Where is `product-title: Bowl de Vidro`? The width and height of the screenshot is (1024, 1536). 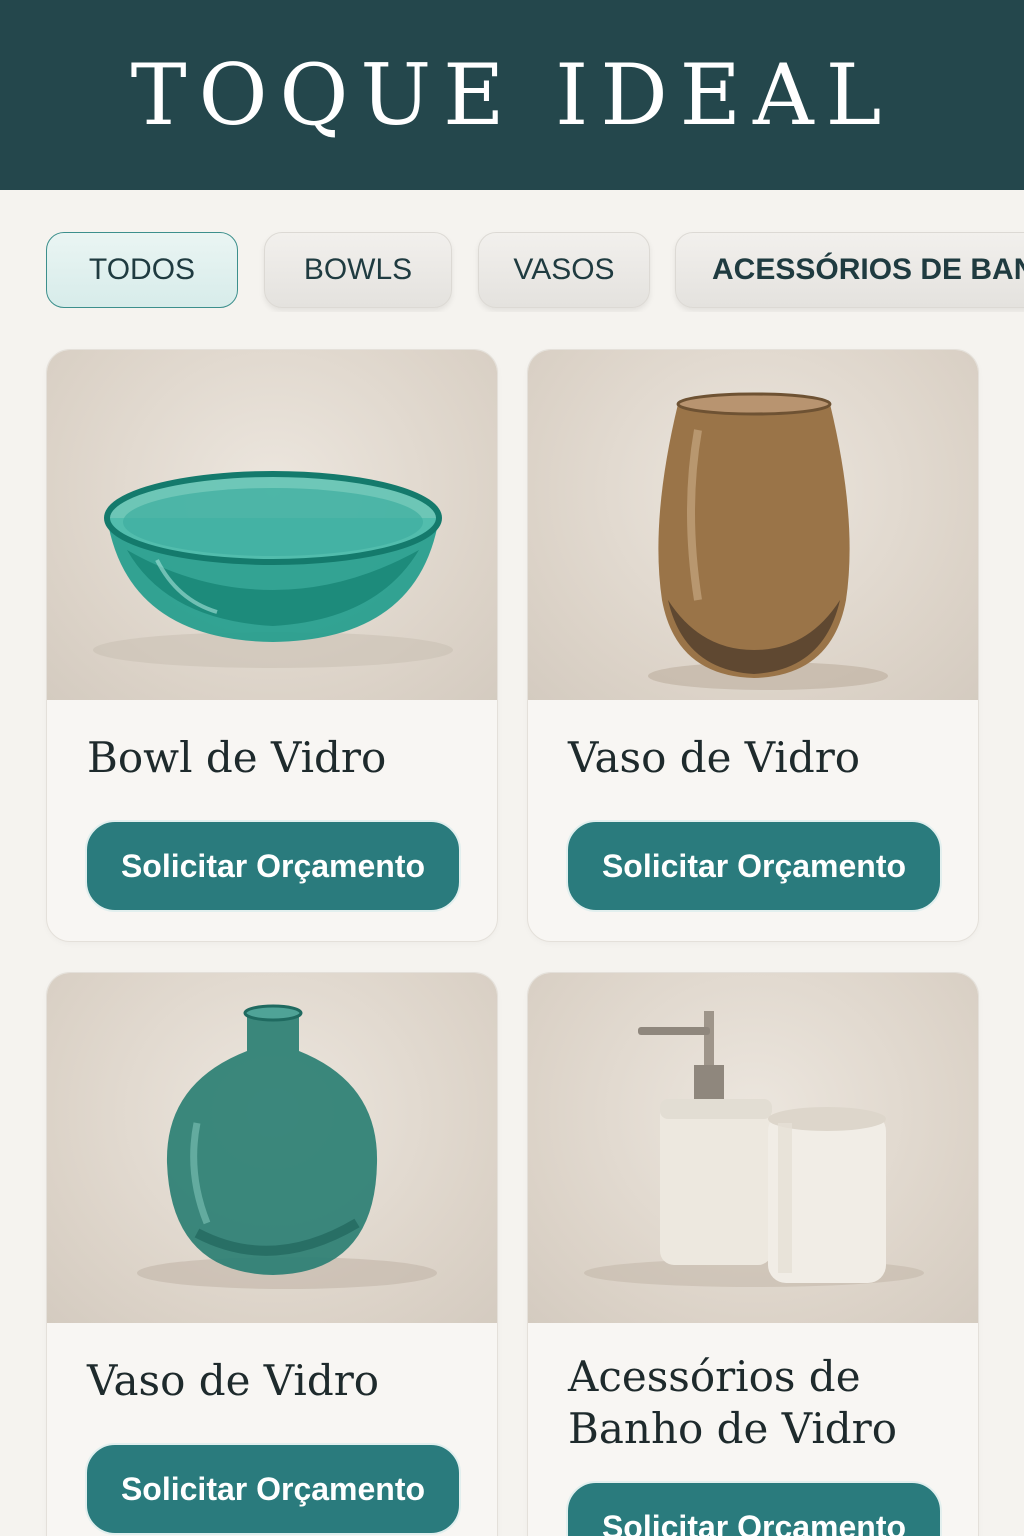
product-title: Bowl de Vidro is located at coordinates (237, 757).